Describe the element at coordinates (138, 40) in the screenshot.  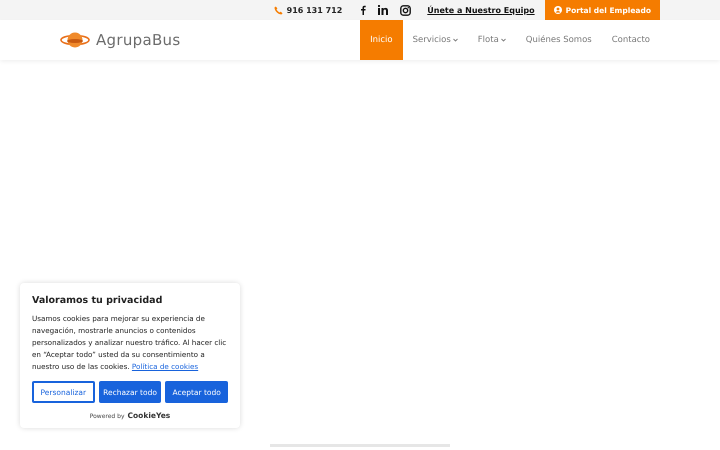
I see `logo-text: AgrupaBus` at that location.